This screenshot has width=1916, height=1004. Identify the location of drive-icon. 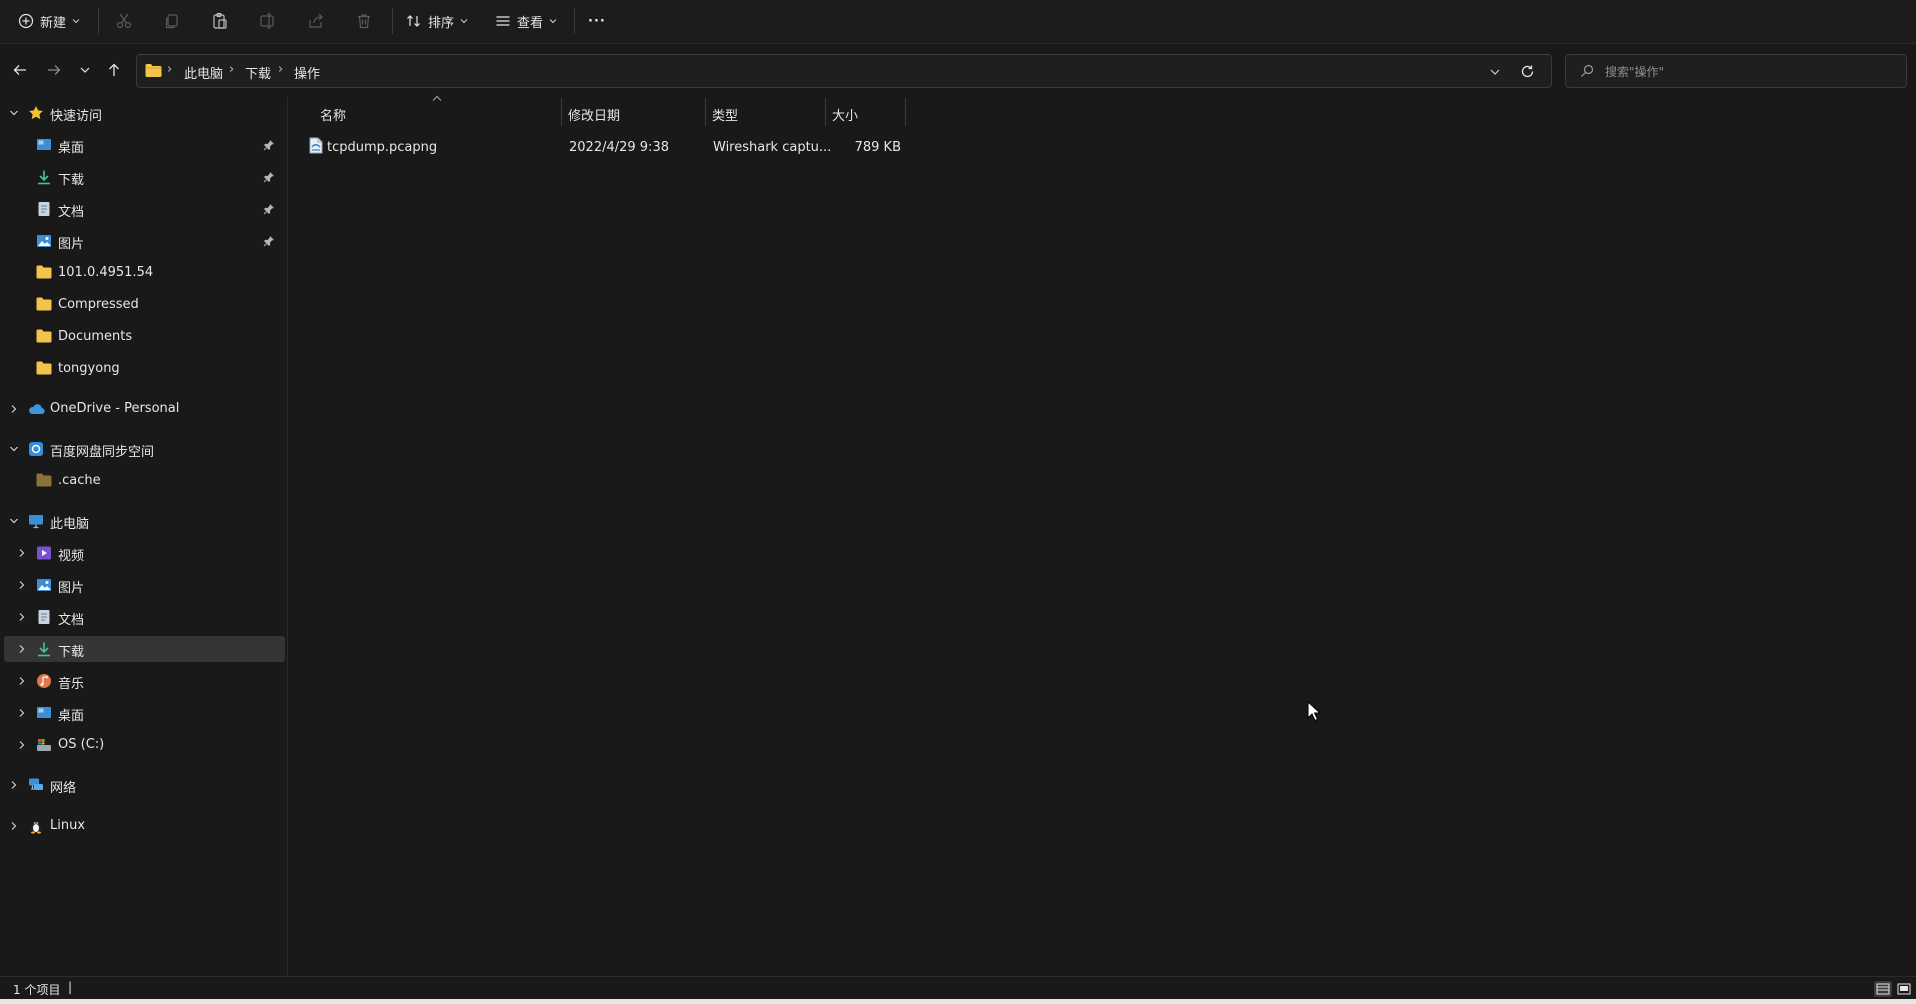
(44, 745).